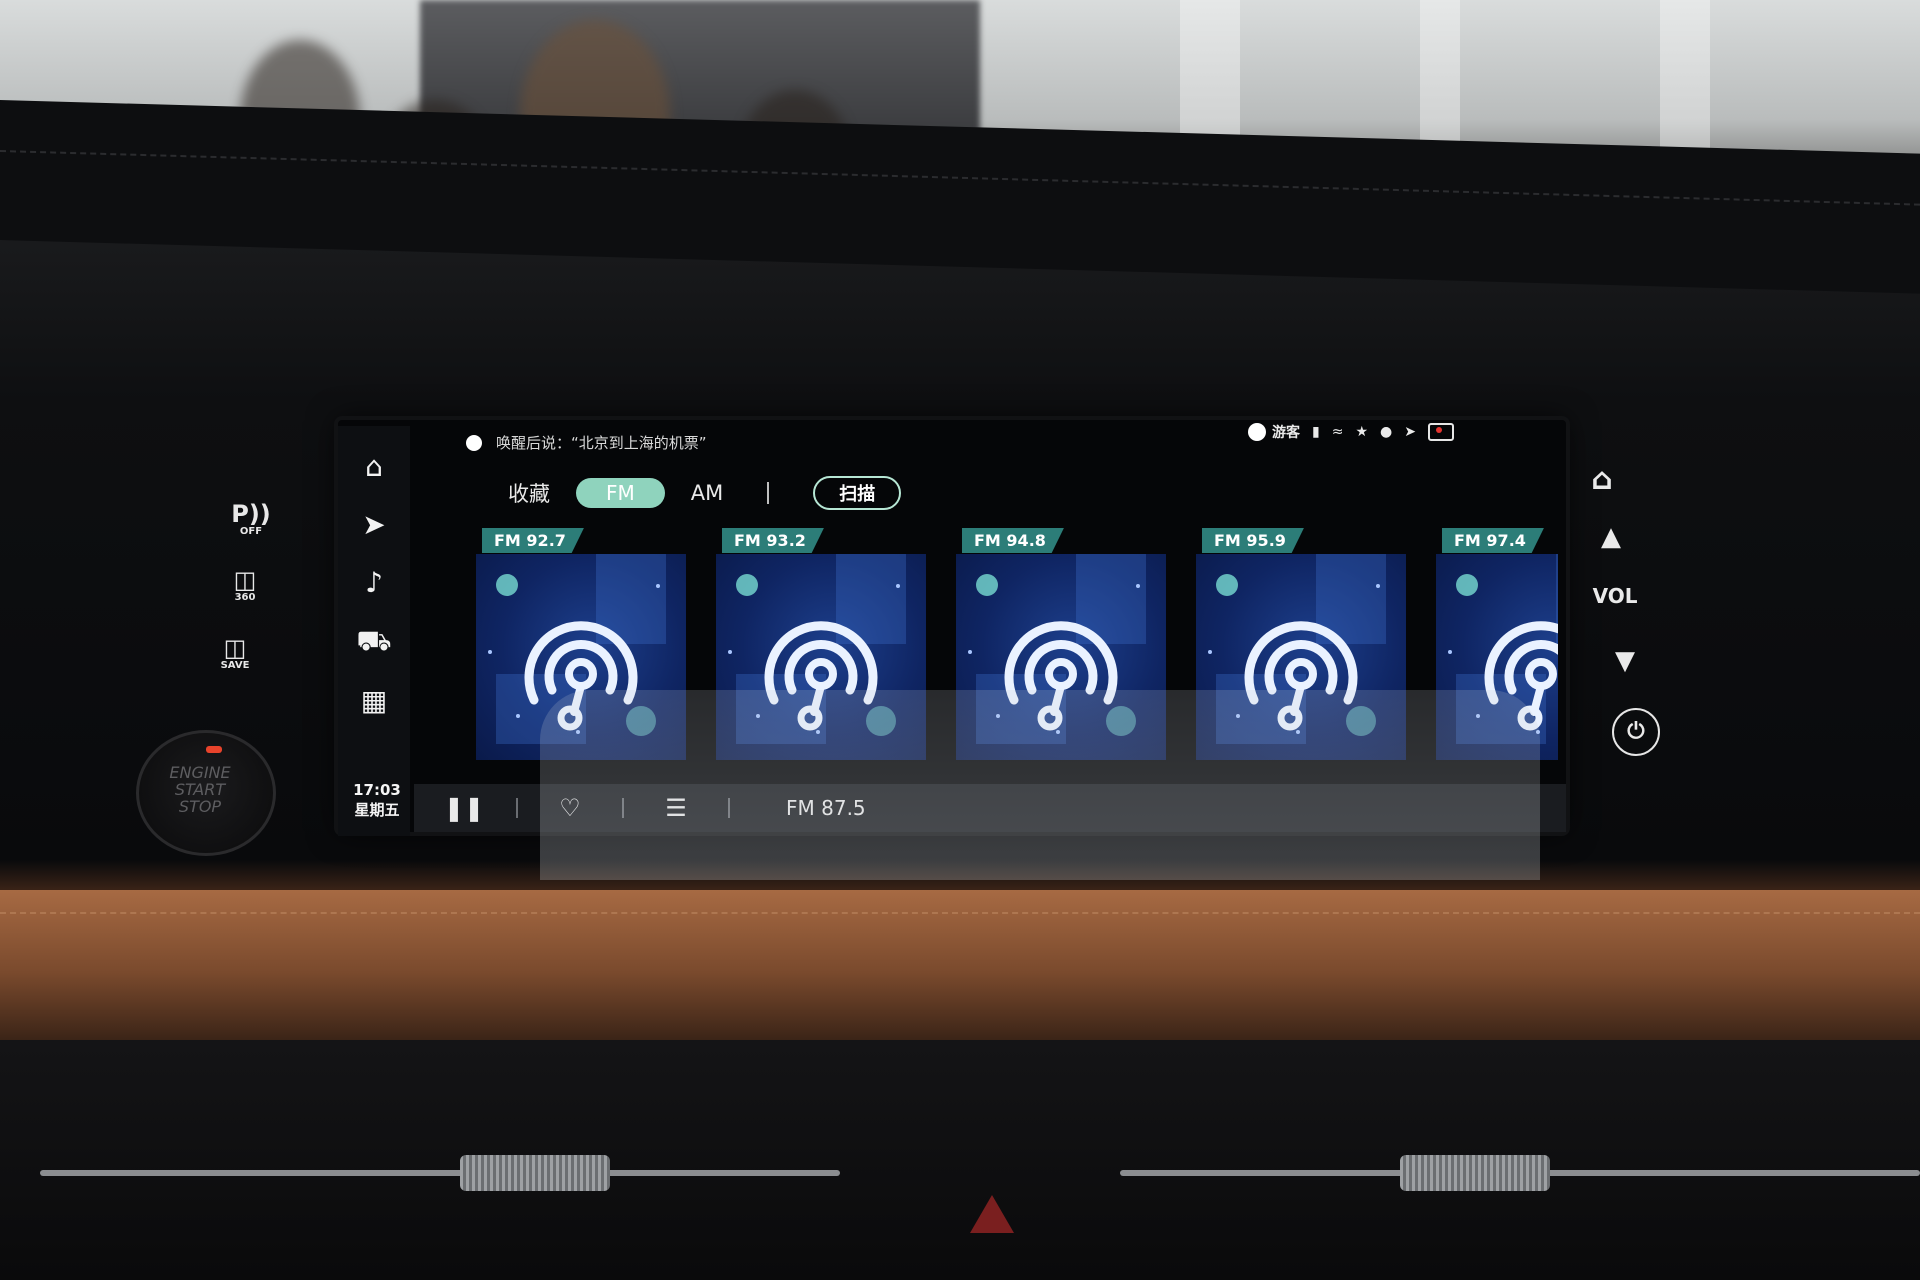 This screenshot has height=1280, width=1920. Describe the element at coordinates (1440, 432) in the screenshot. I see `dashcam-icon` at that location.